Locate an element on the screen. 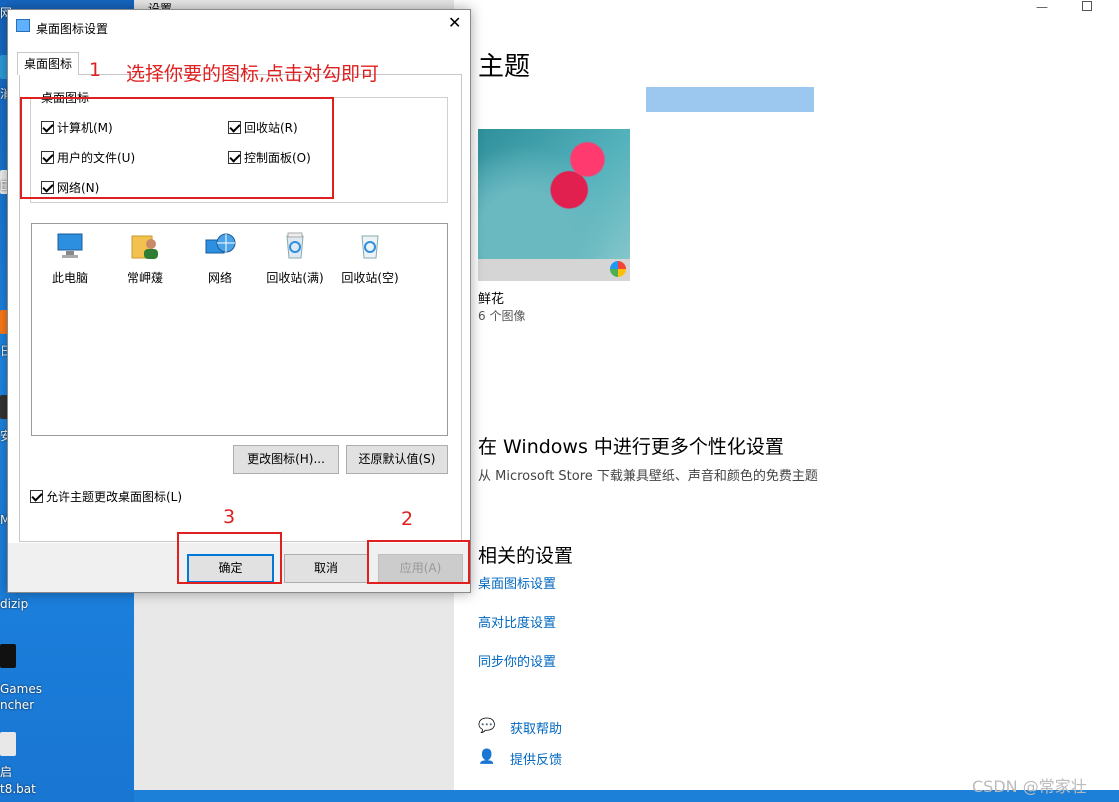  high-contrast-settings-link: 高对比度设置 is located at coordinates (517, 621).